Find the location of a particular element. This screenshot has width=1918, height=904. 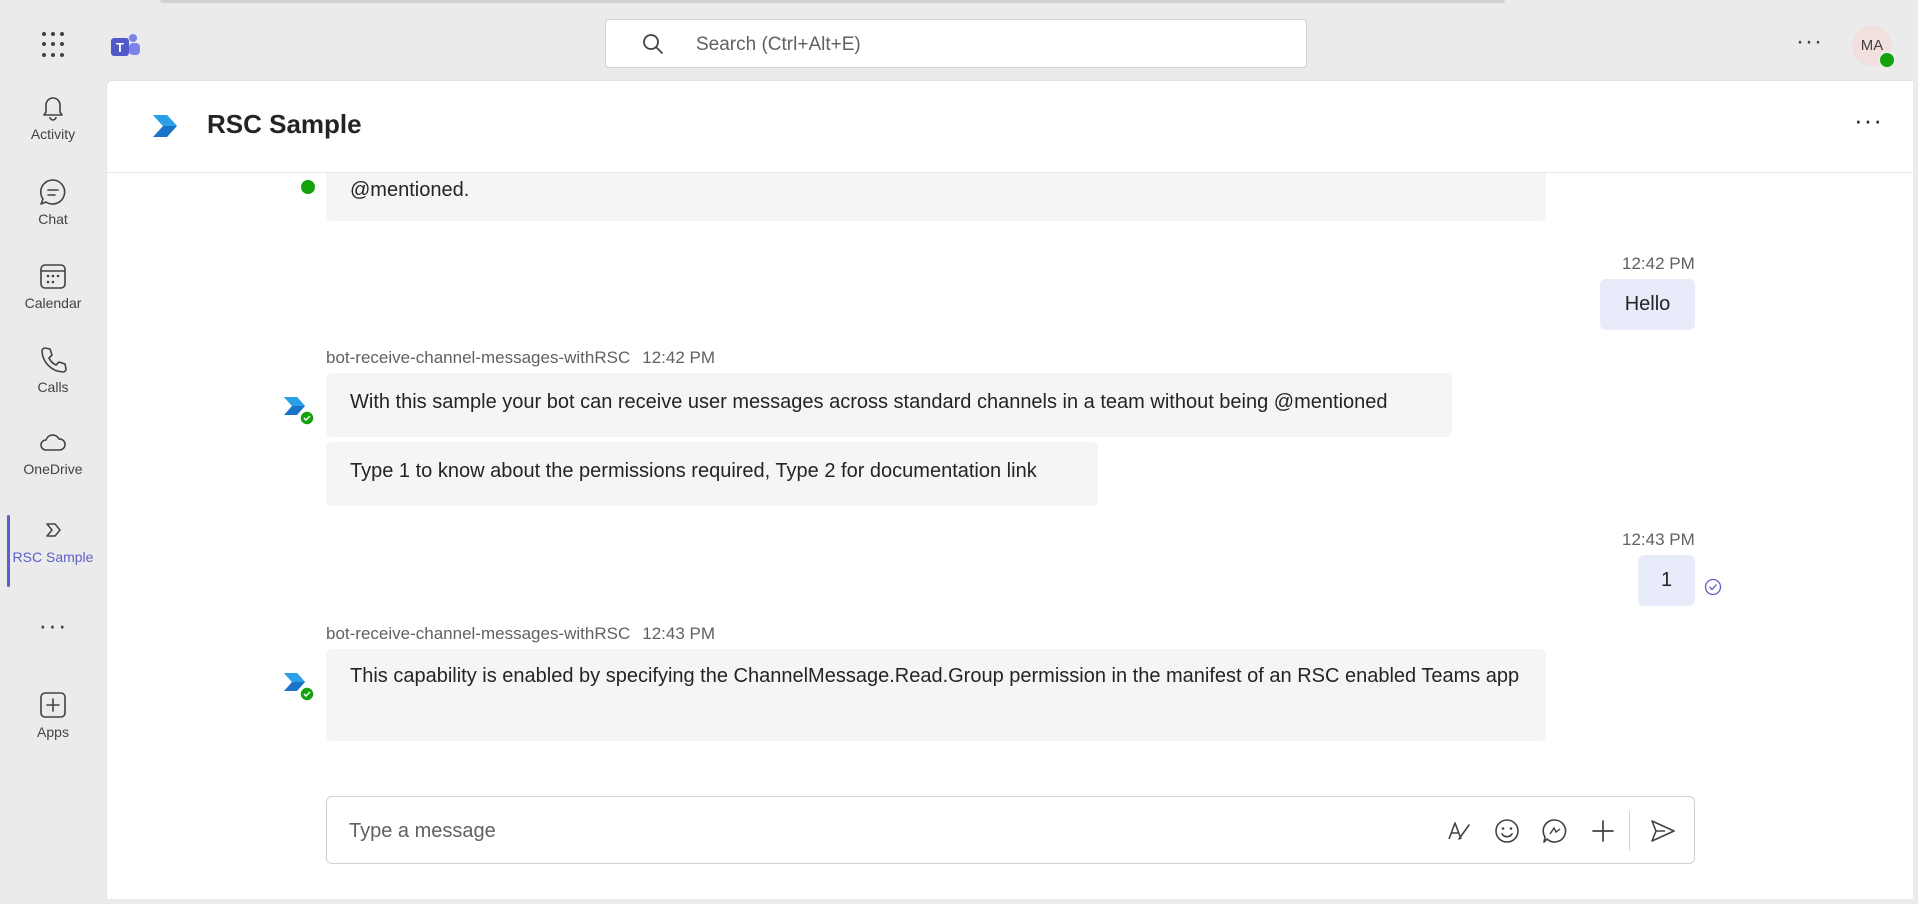

rail-item-onedrive: OneDrive is located at coordinates (53, 466).